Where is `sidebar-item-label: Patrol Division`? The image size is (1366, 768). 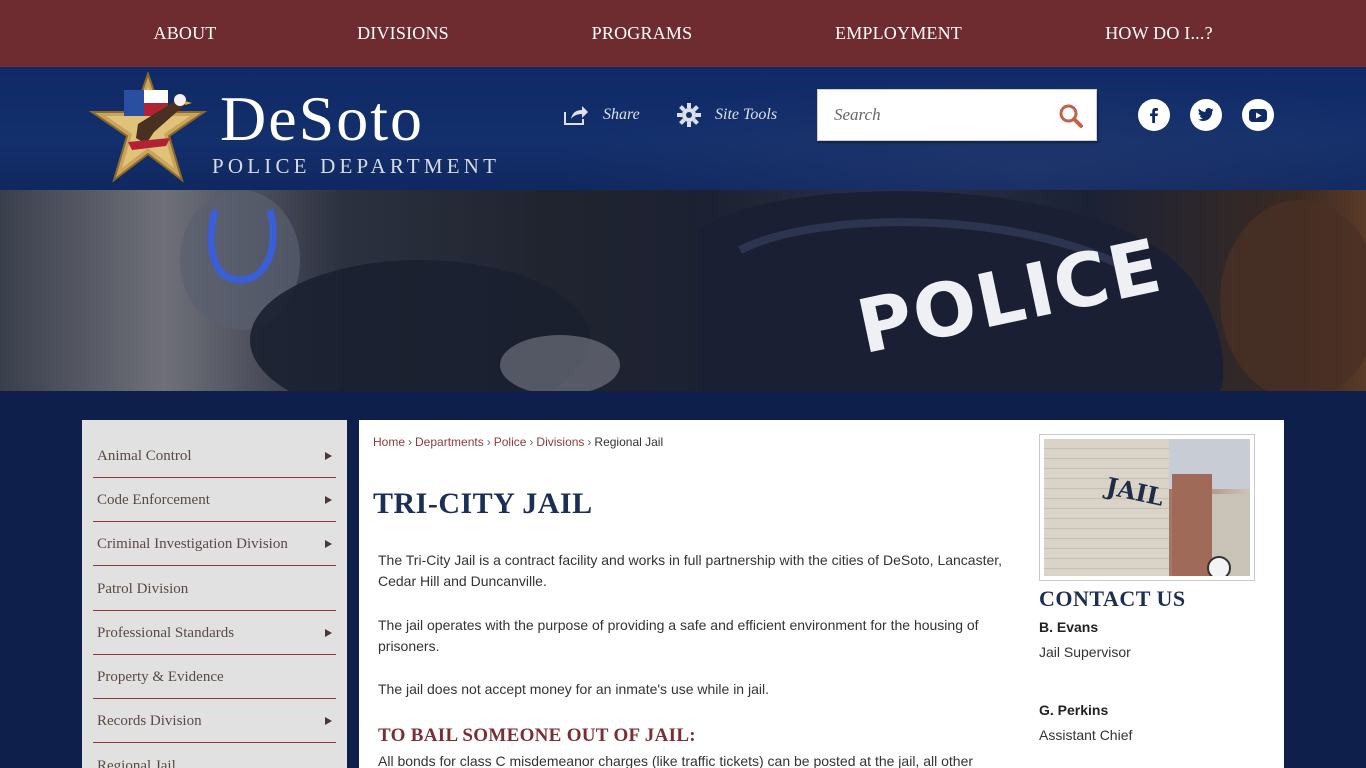
sidebar-item-label: Patrol Division is located at coordinates (143, 589).